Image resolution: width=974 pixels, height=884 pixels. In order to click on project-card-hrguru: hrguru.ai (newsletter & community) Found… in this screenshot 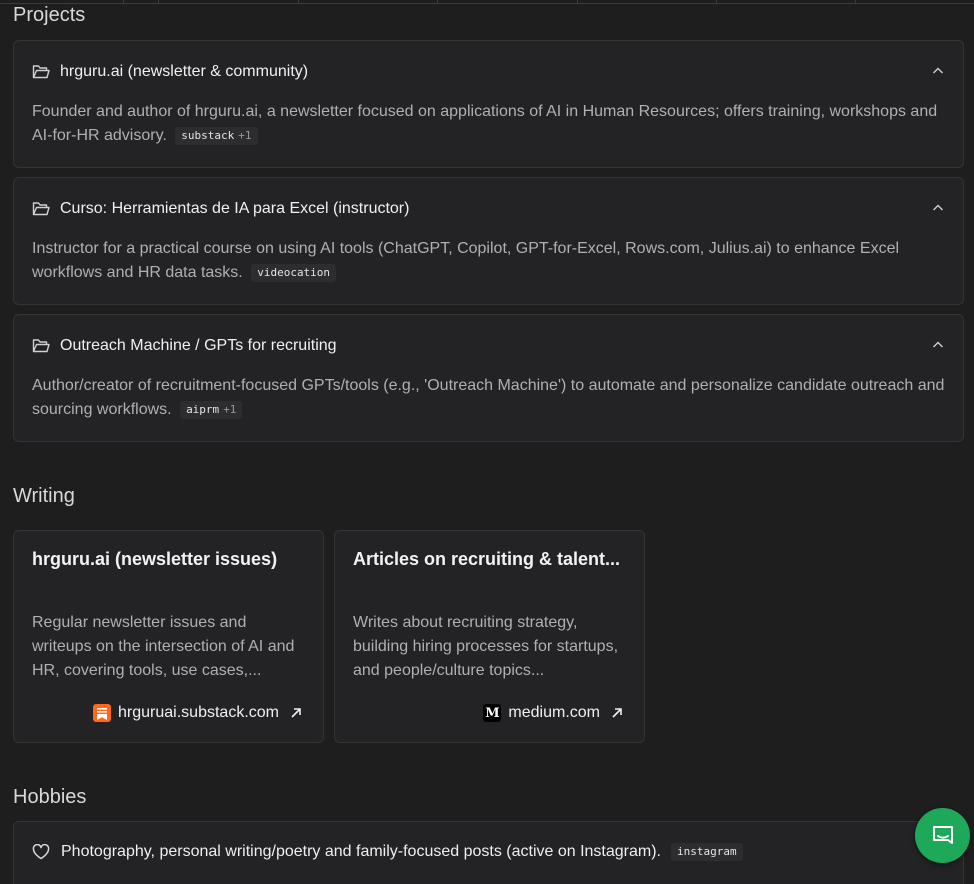, I will do `click(488, 104)`.